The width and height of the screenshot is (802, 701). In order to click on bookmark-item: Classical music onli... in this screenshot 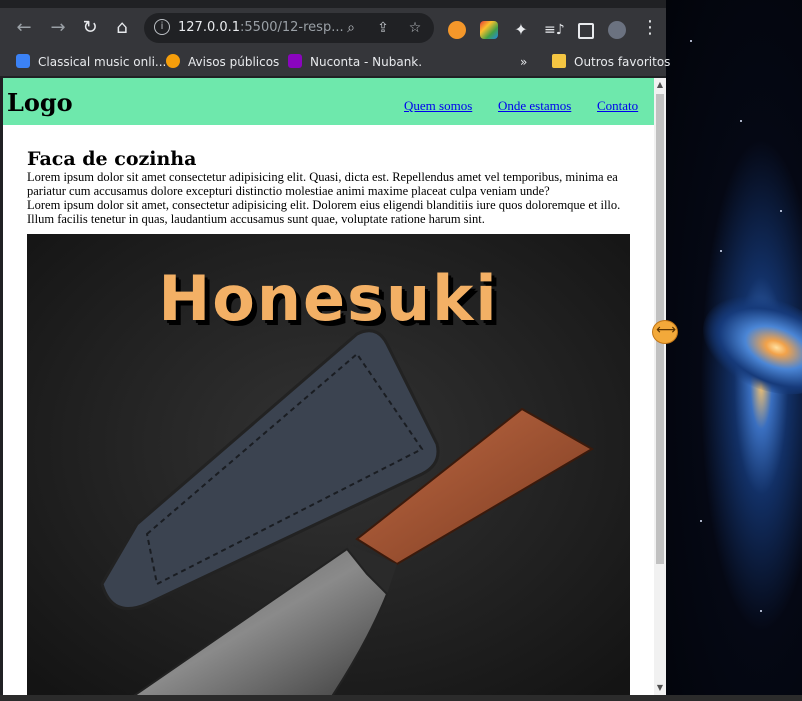, I will do `click(91, 62)`.